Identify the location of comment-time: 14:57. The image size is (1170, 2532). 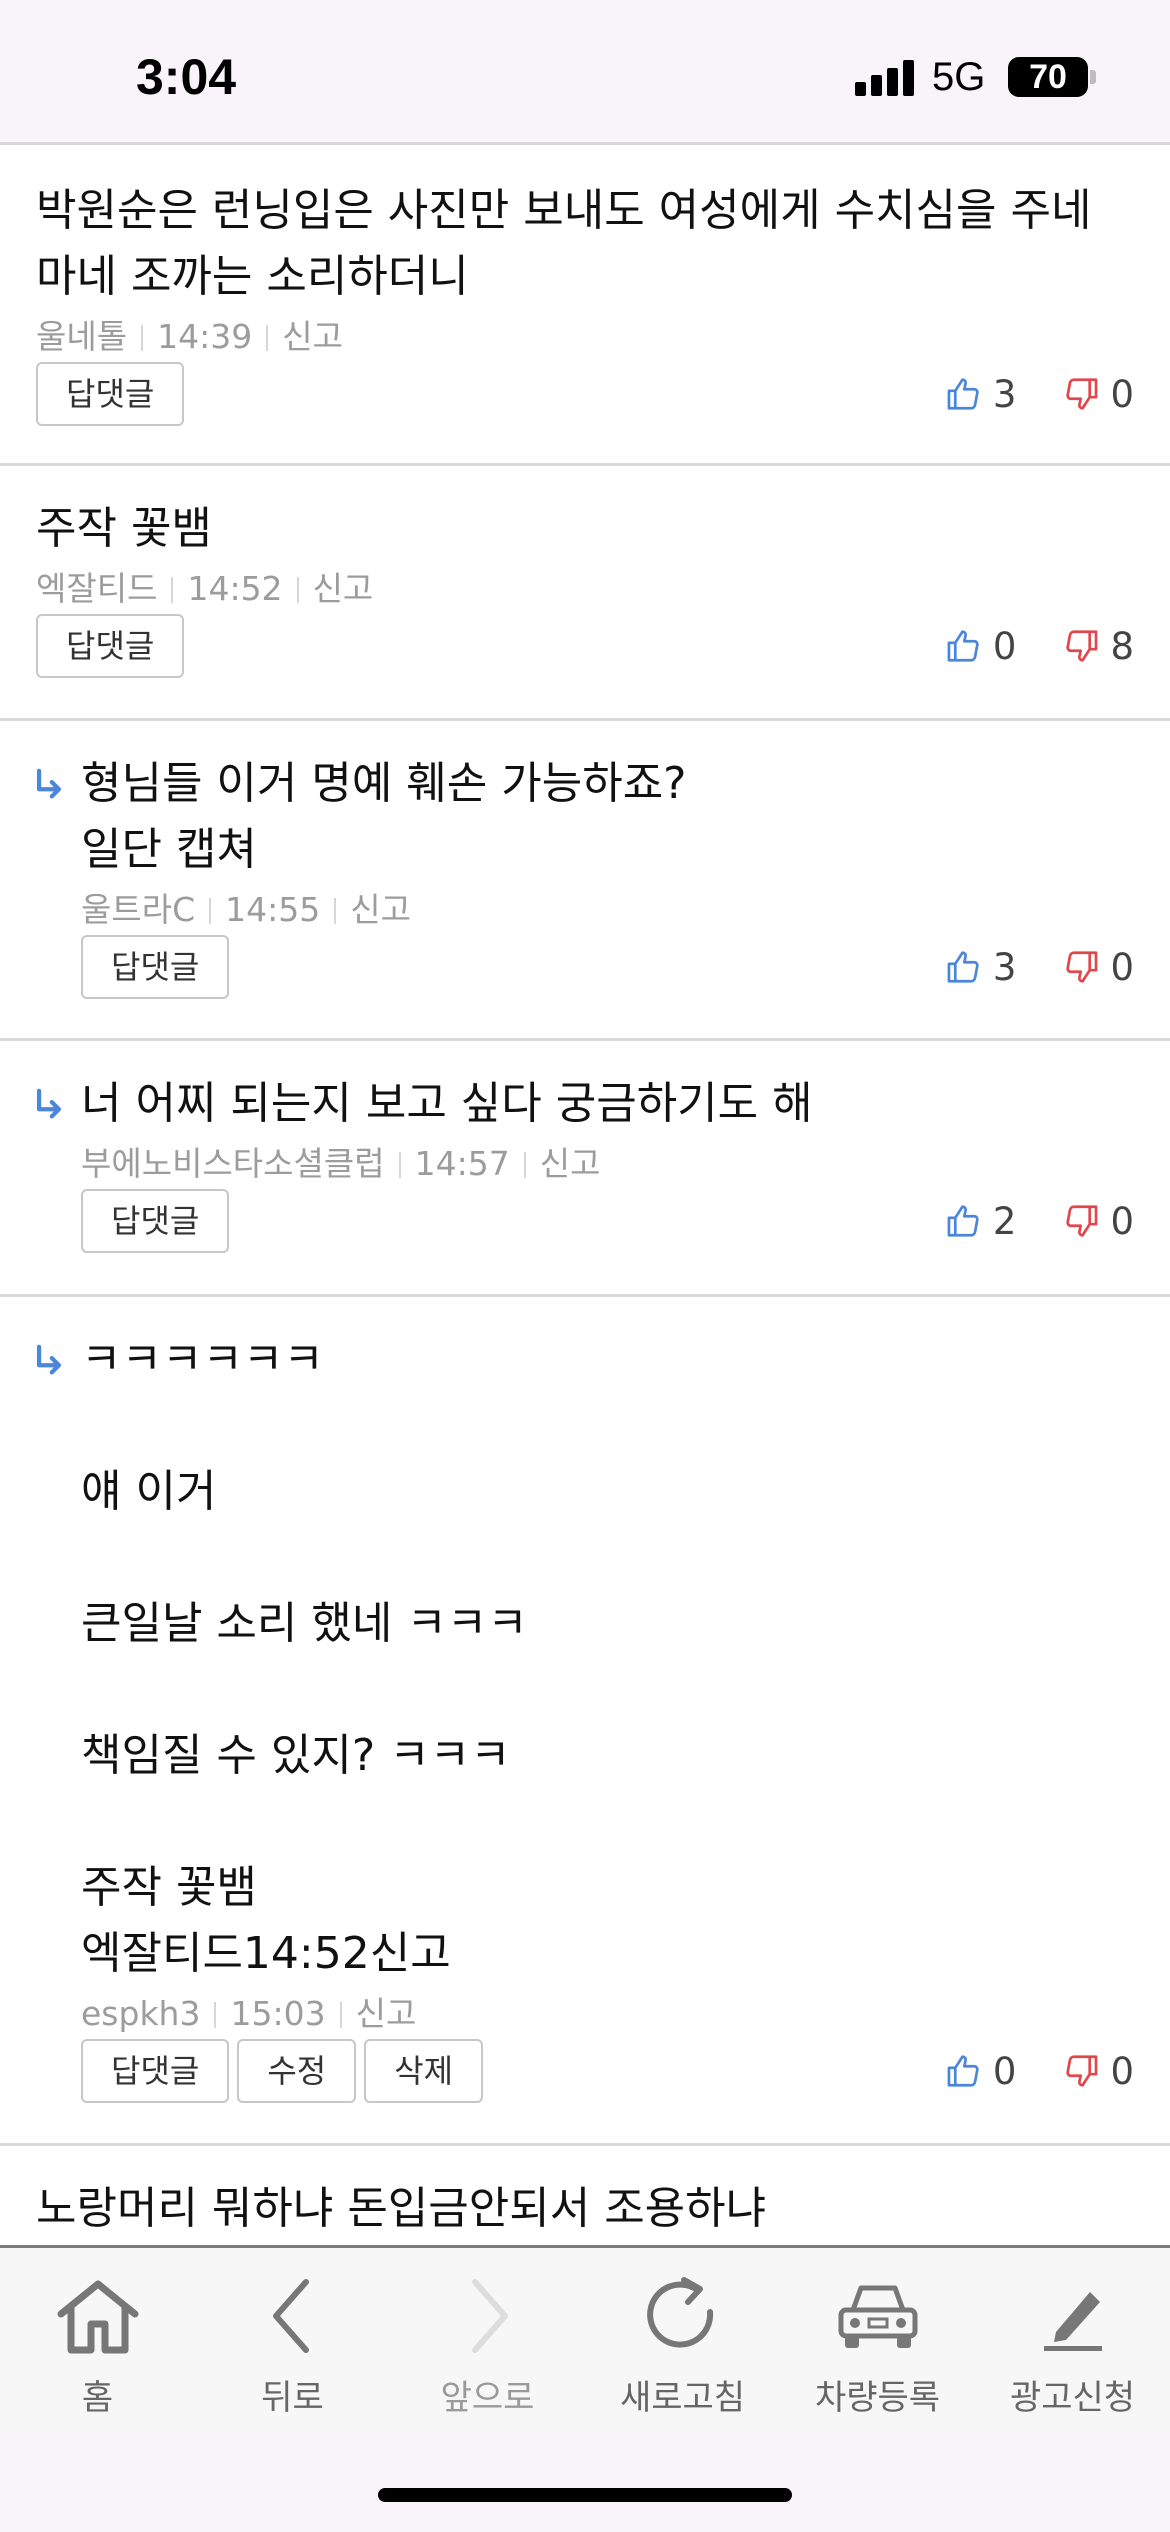
(462, 1163).